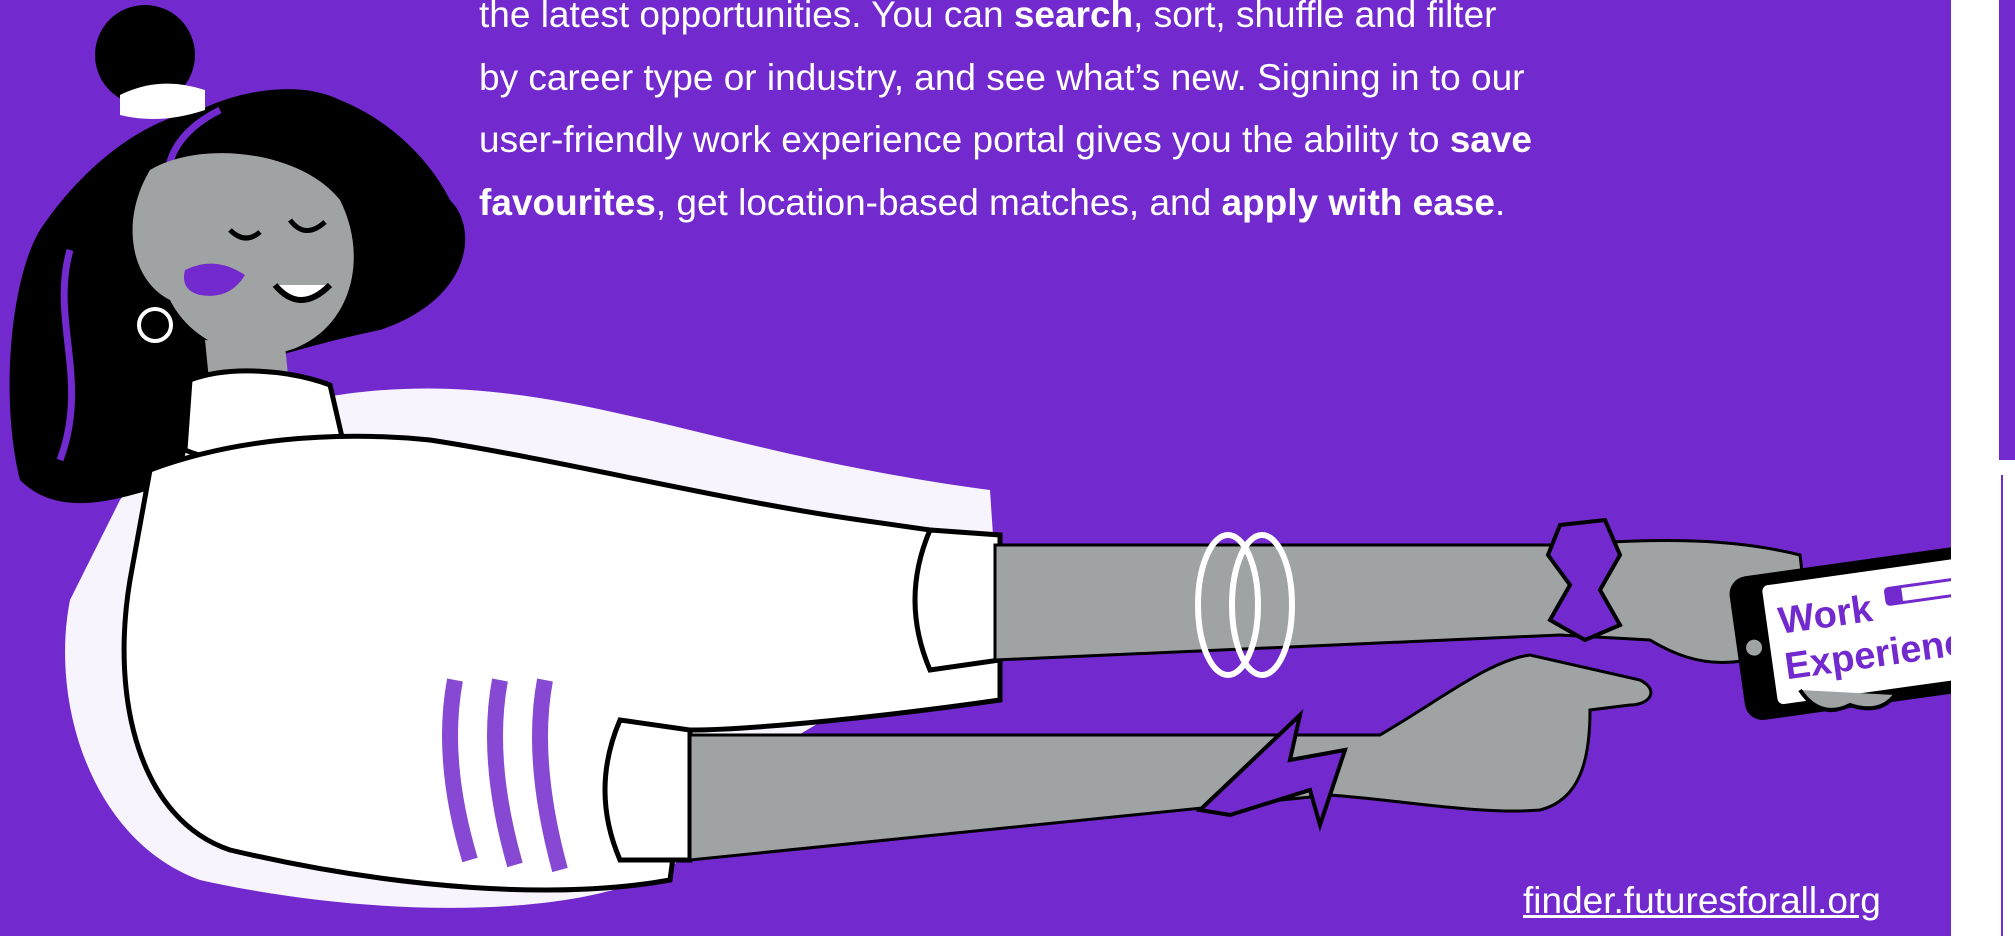 Image resolution: width=2015 pixels, height=936 pixels. Describe the element at coordinates (1702, 901) in the screenshot. I see `website-link: finder.futuresforall.org` at that location.